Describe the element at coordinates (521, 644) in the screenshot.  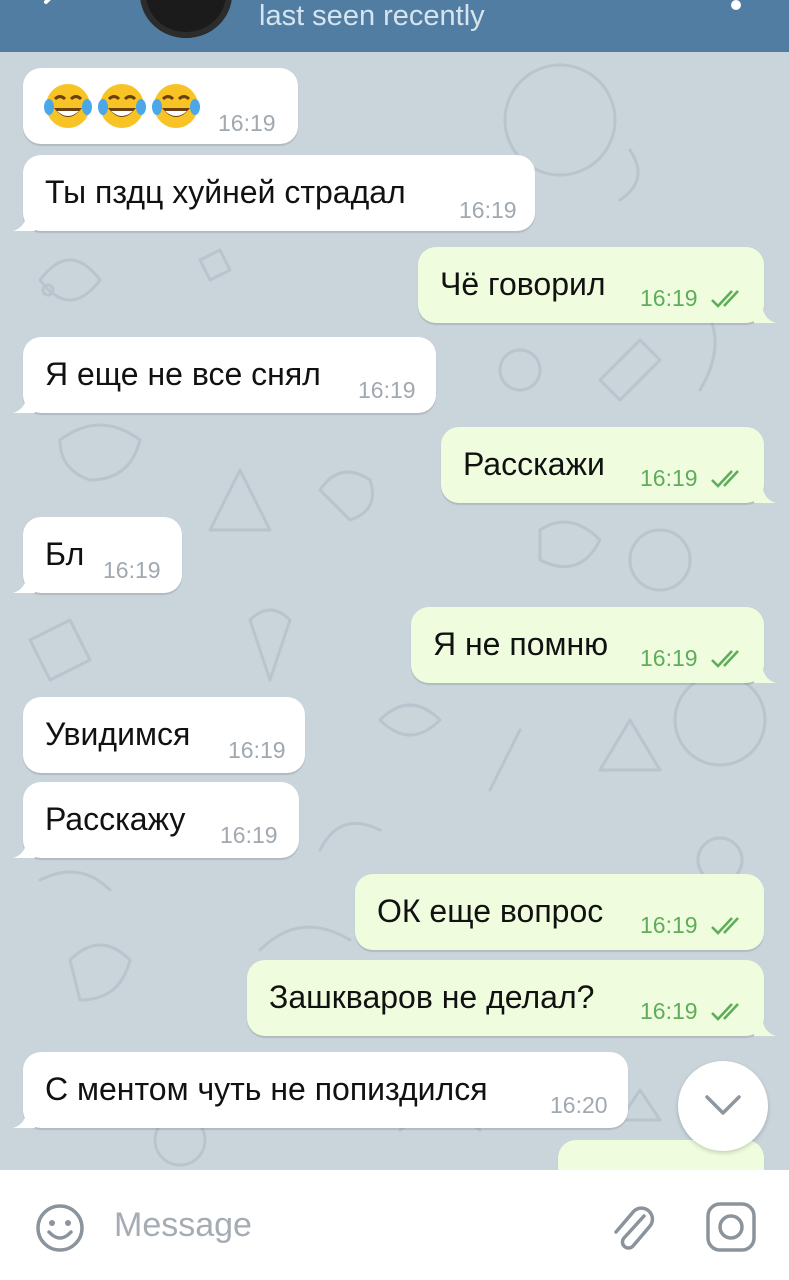
I see `message-text: Я не помню` at that location.